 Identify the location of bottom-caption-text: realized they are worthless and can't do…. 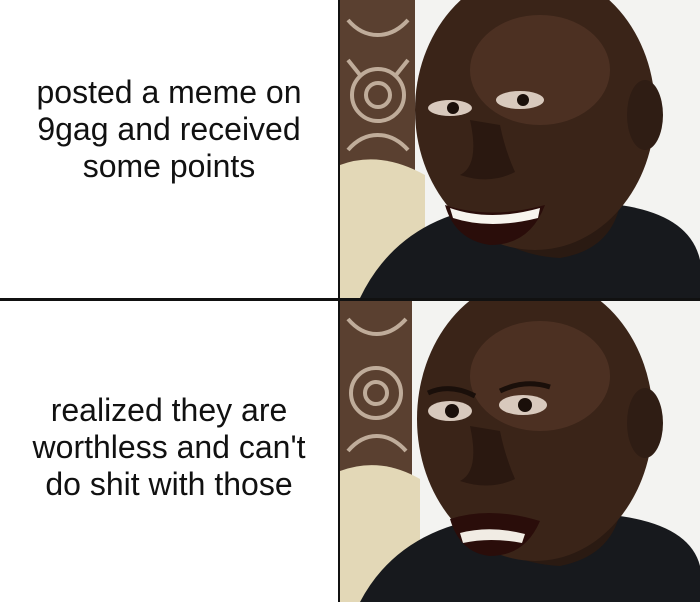
(169, 446).